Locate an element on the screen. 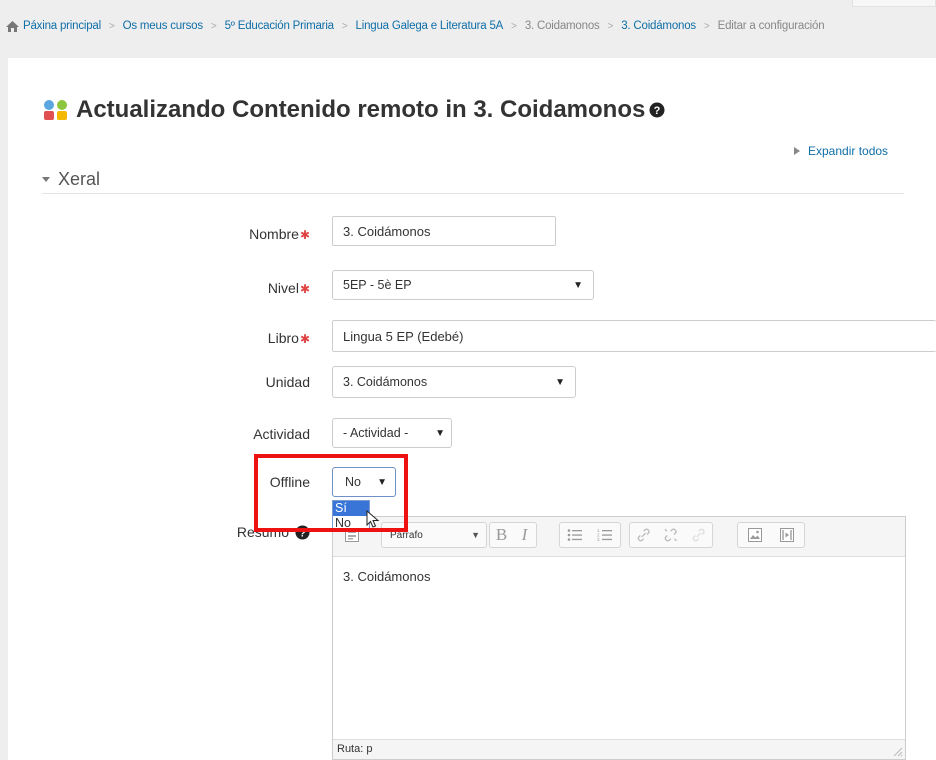  collapse-caret-icon is located at coordinates (46, 179).